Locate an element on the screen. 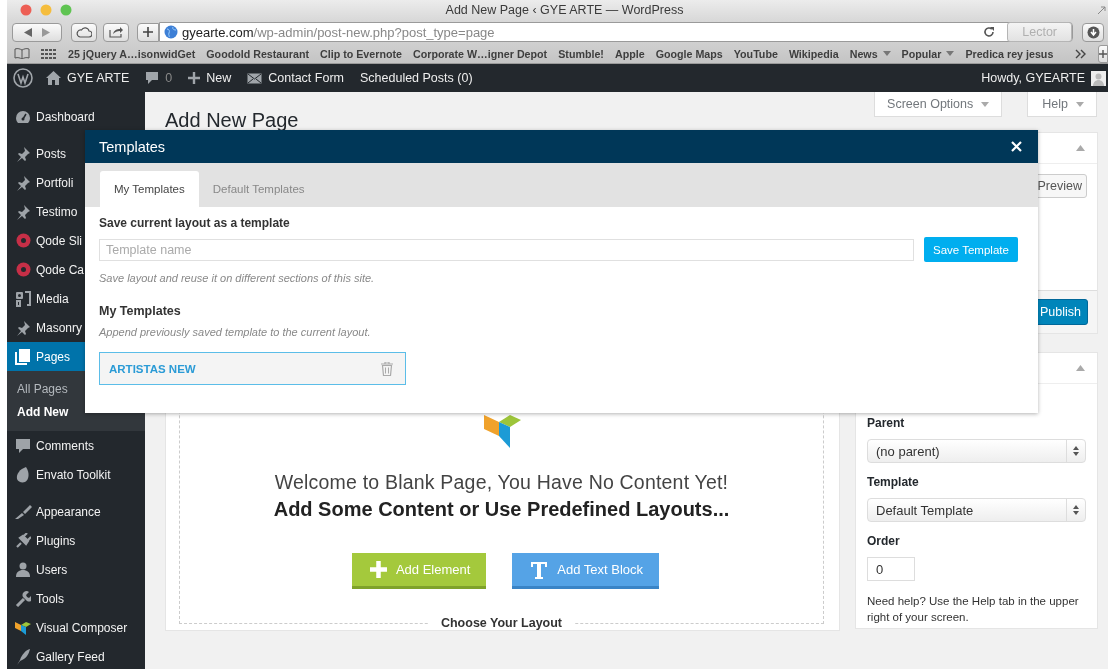 The image size is (1110, 669). sidebar-menu-item: Visual Composer is located at coordinates (76, 627).